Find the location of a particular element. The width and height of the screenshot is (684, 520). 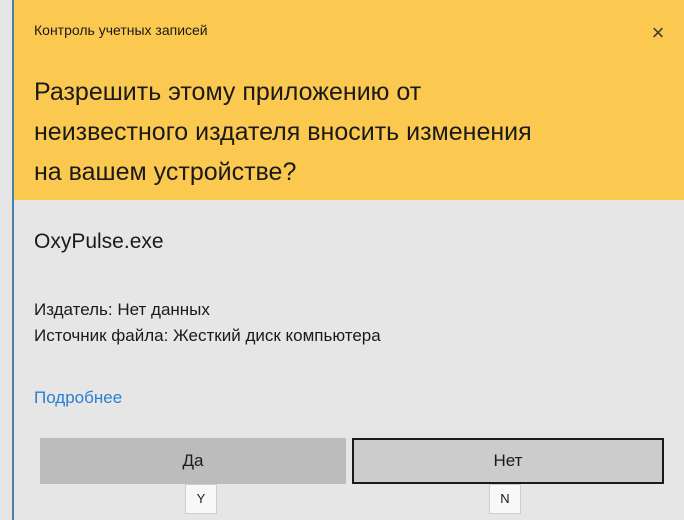

close-button: × is located at coordinates (658, 34).